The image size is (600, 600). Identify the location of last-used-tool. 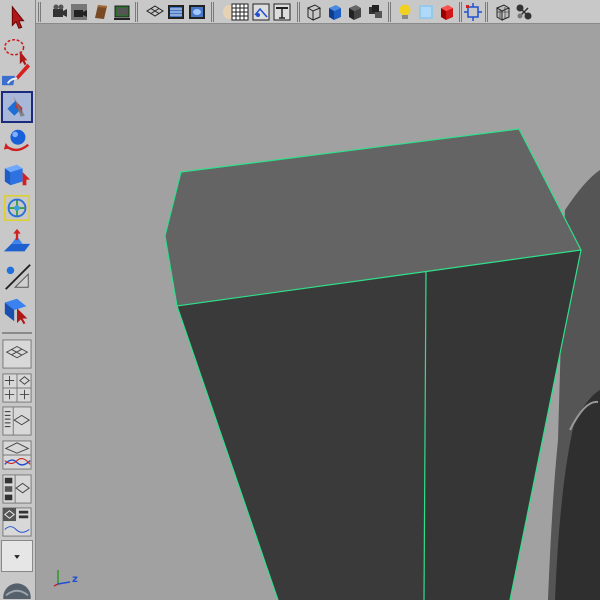
(17, 310).